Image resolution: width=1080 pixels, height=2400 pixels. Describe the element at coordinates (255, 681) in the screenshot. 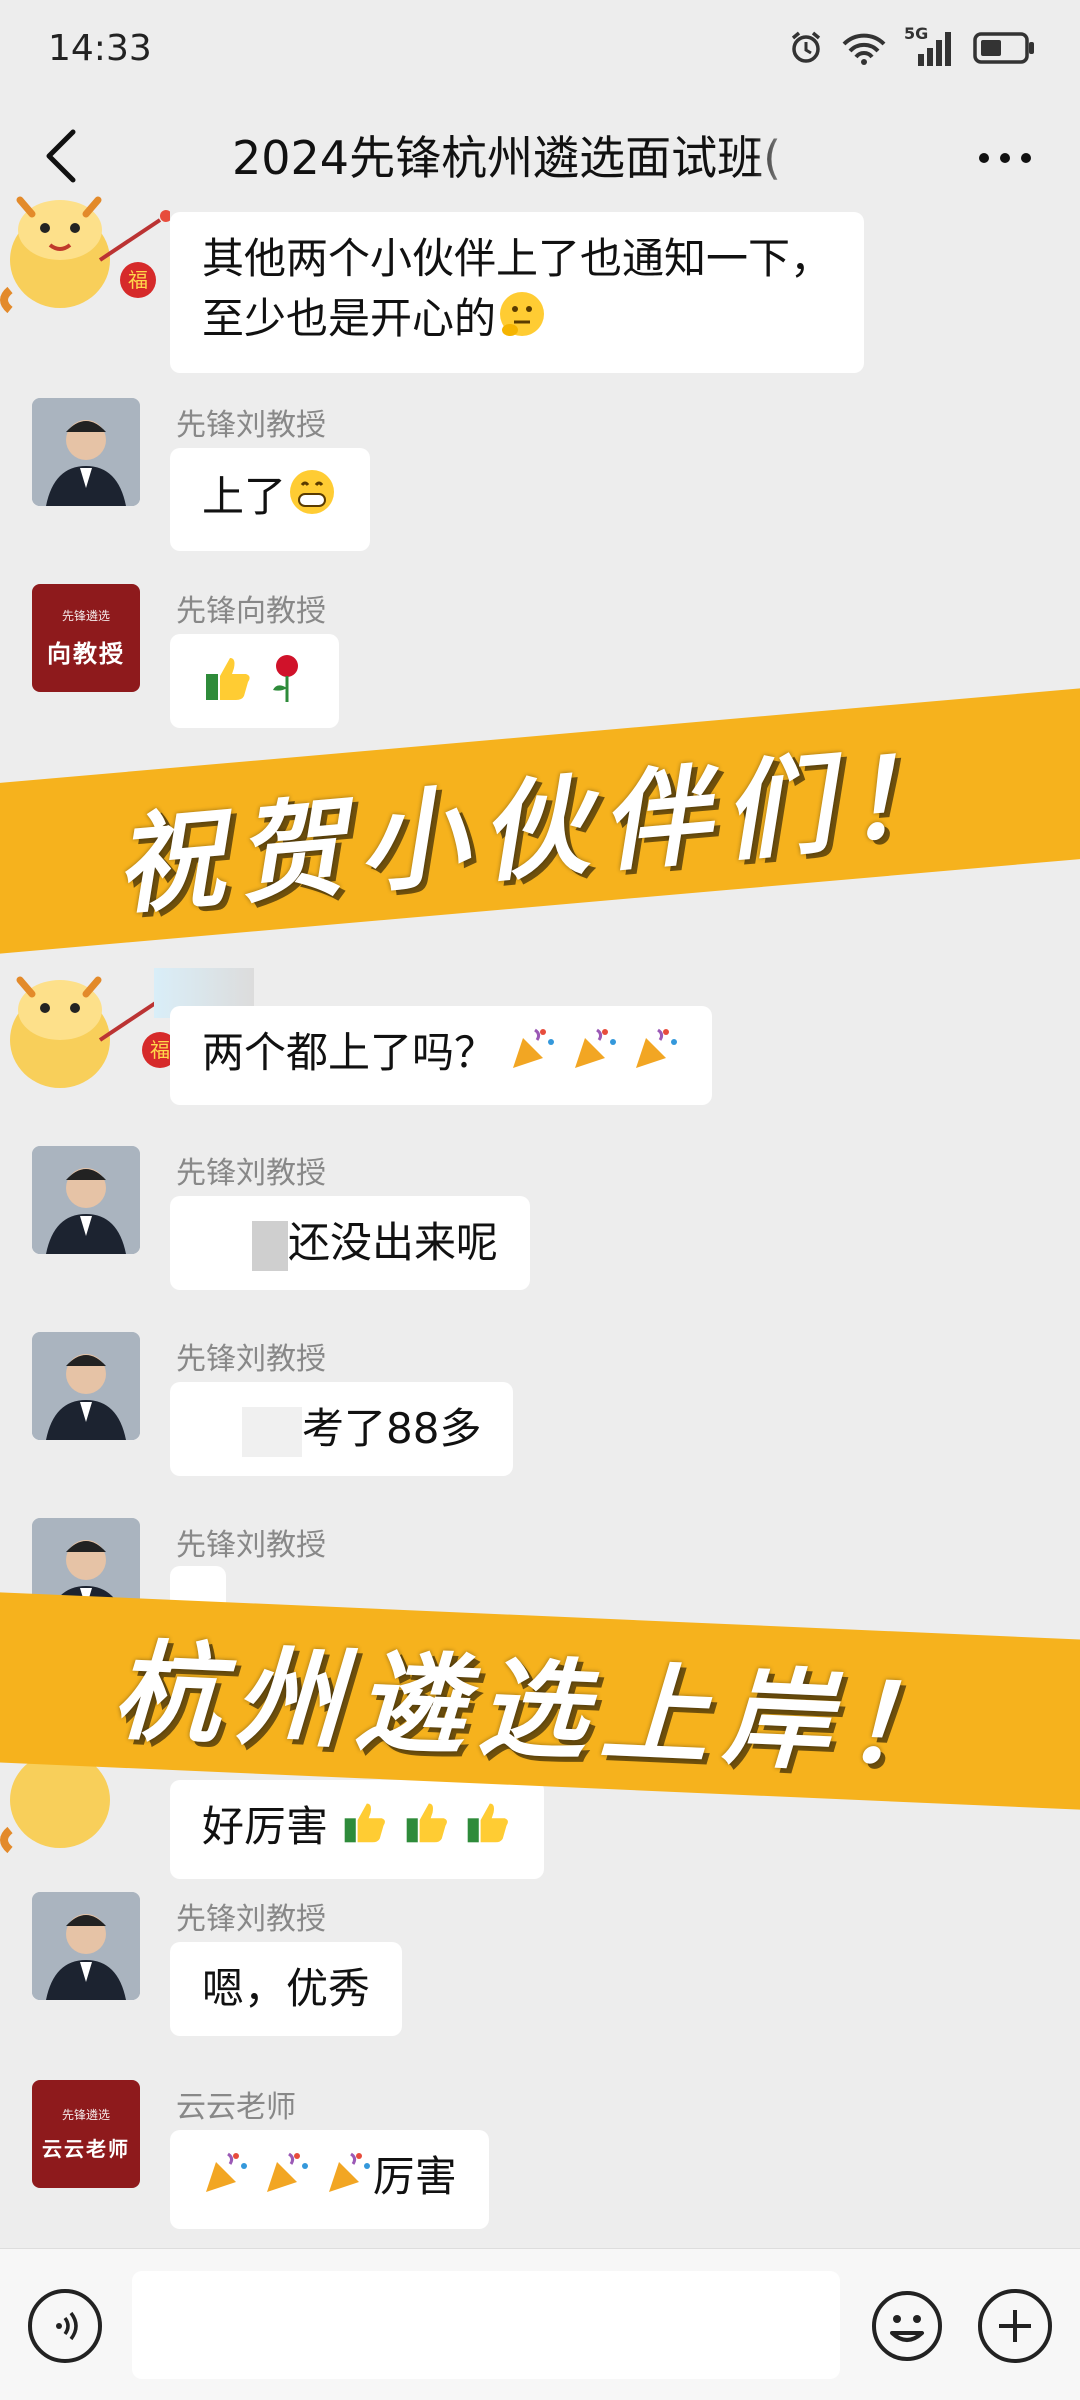

I see `message-bubble` at that location.